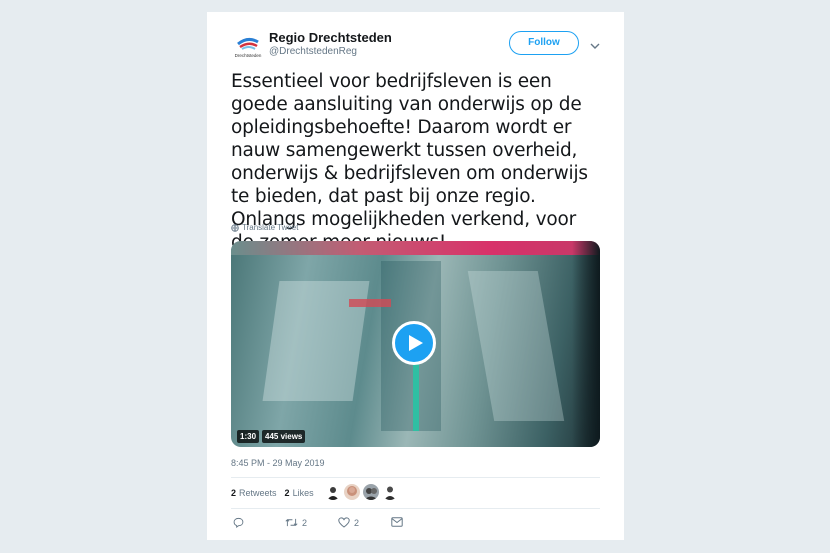 This screenshot has height=553, width=830. I want to click on avatar-logo-text: Drechtsteden, so click(248, 55).